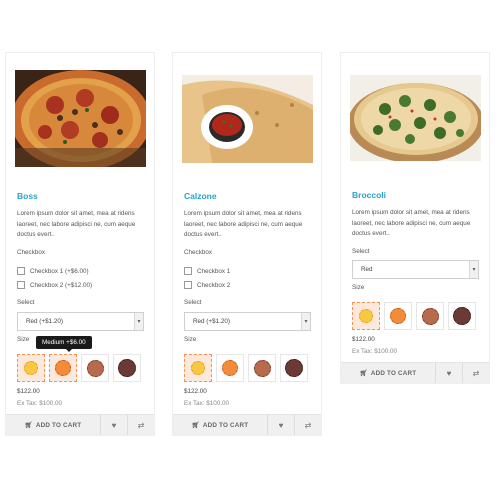  What do you see at coordinates (214, 285) in the screenshot?
I see `checkbox-label: Checkbox 2` at bounding box center [214, 285].